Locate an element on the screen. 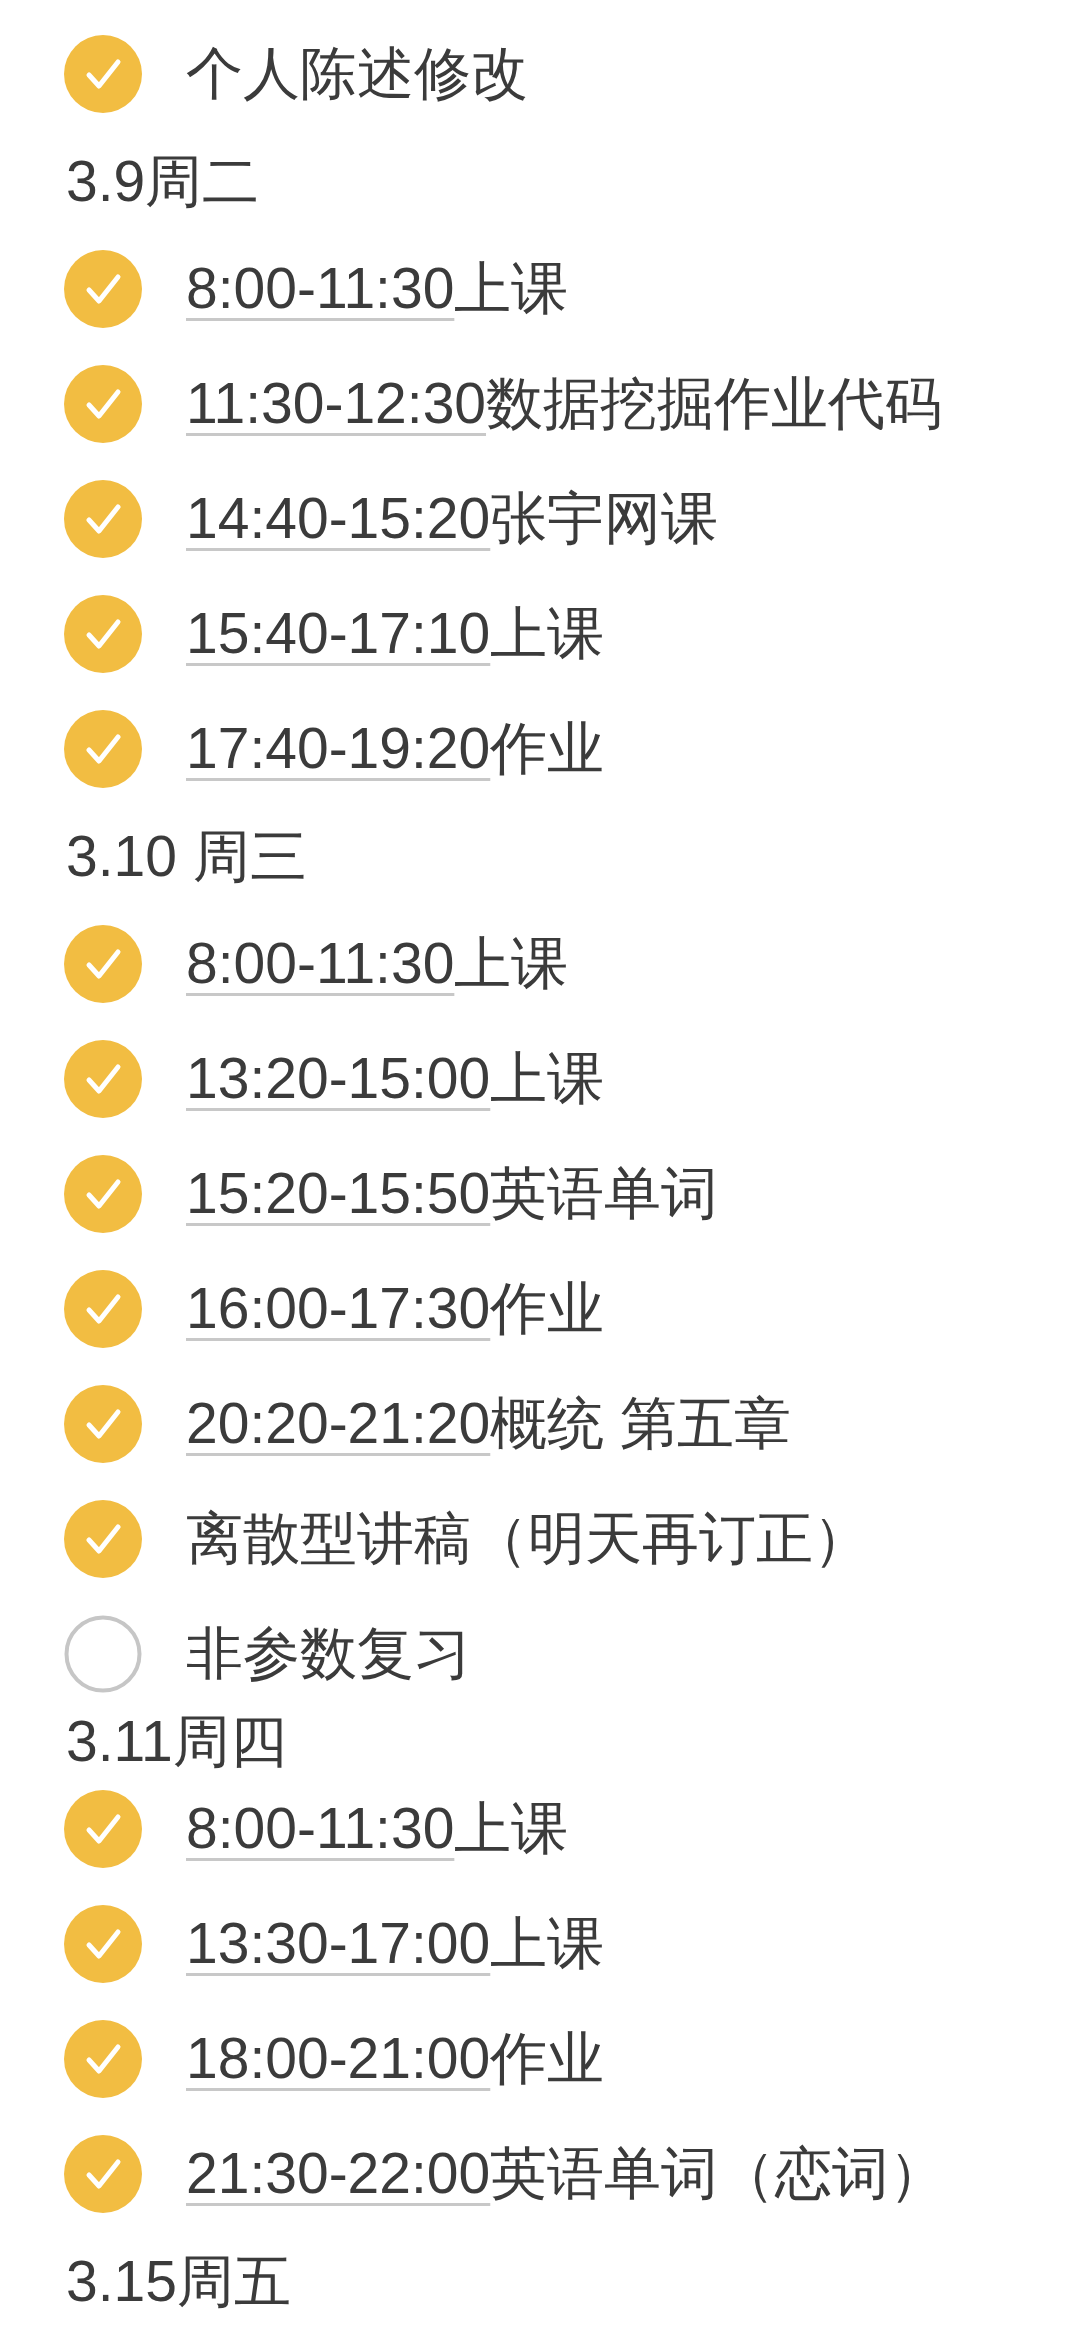 This screenshot has width=1080, height=2337. task-text: 15:20-15:50英语单词 is located at coordinates (452, 1194).